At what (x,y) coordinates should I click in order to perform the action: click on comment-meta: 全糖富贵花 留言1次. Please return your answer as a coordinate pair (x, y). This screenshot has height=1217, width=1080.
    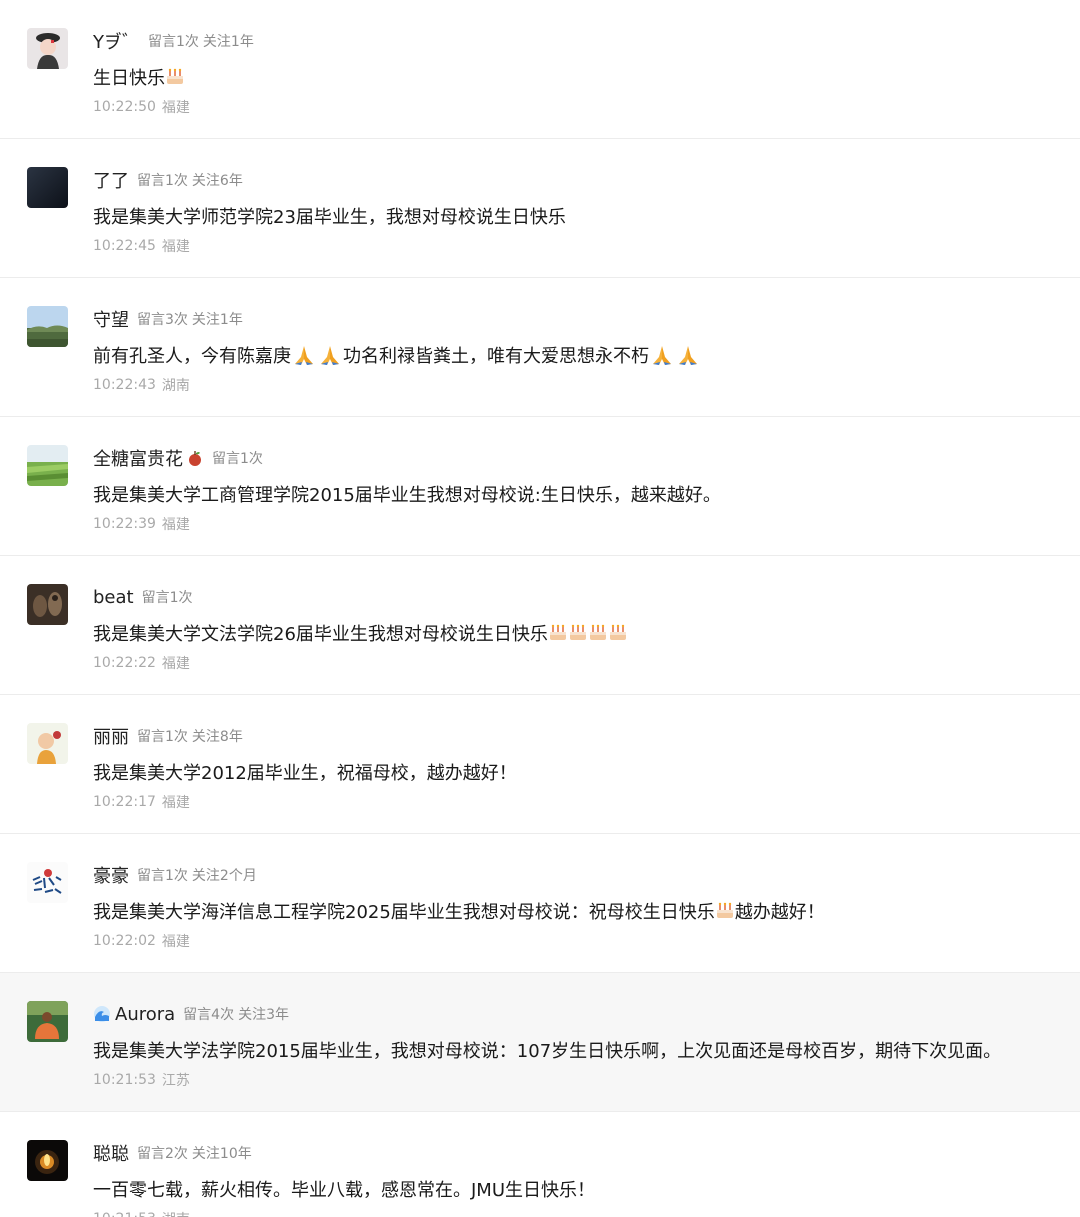
    Looking at the image, I should click on (178, 458).